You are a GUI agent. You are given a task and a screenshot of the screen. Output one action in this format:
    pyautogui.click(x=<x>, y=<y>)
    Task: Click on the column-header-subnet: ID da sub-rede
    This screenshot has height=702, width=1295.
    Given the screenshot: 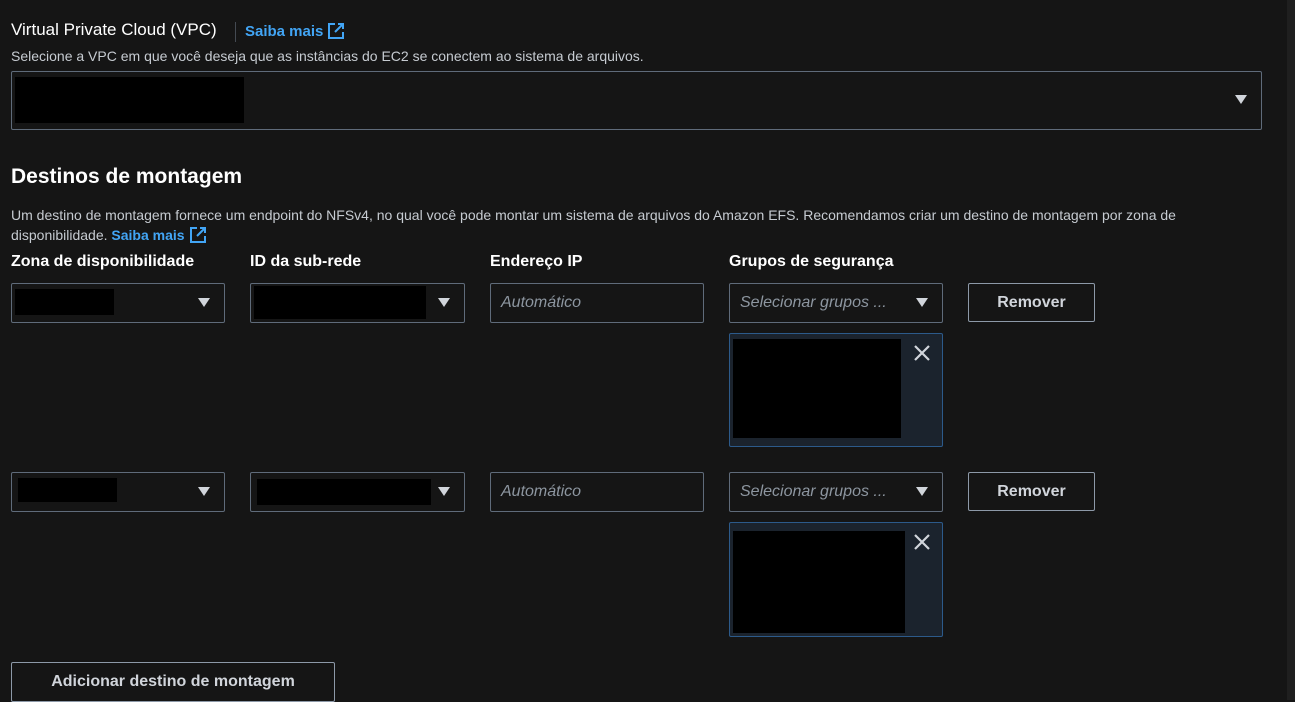 What is the action you would take?
    pyautogui.click(x=306, y=261)
    